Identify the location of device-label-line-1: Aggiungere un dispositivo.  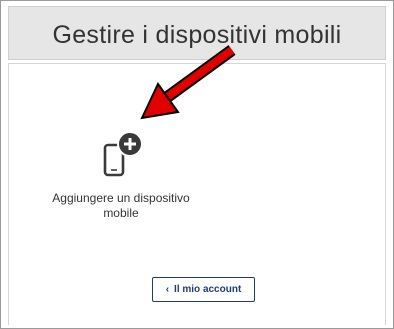
(121, 198).